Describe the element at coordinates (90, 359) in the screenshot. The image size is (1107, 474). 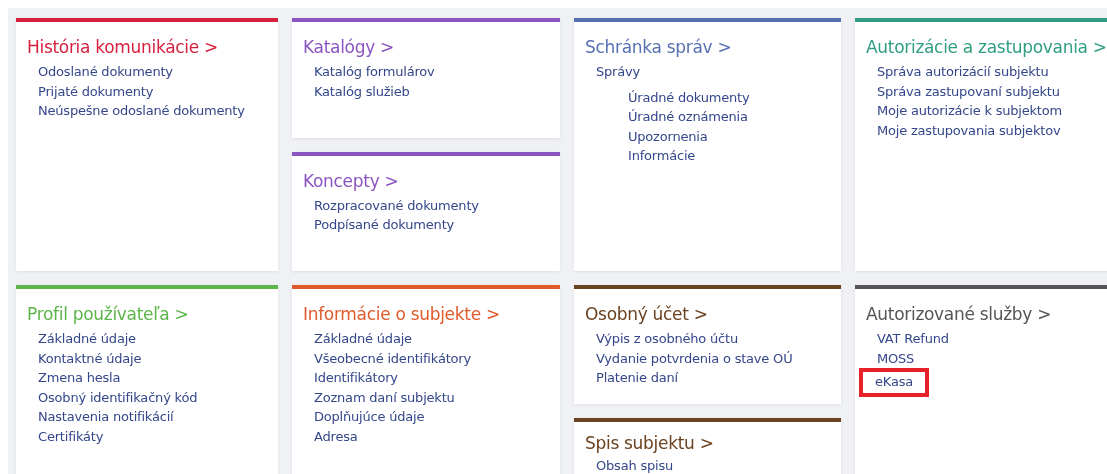
I see `menu-link: Kontaktné údaje` at that location.